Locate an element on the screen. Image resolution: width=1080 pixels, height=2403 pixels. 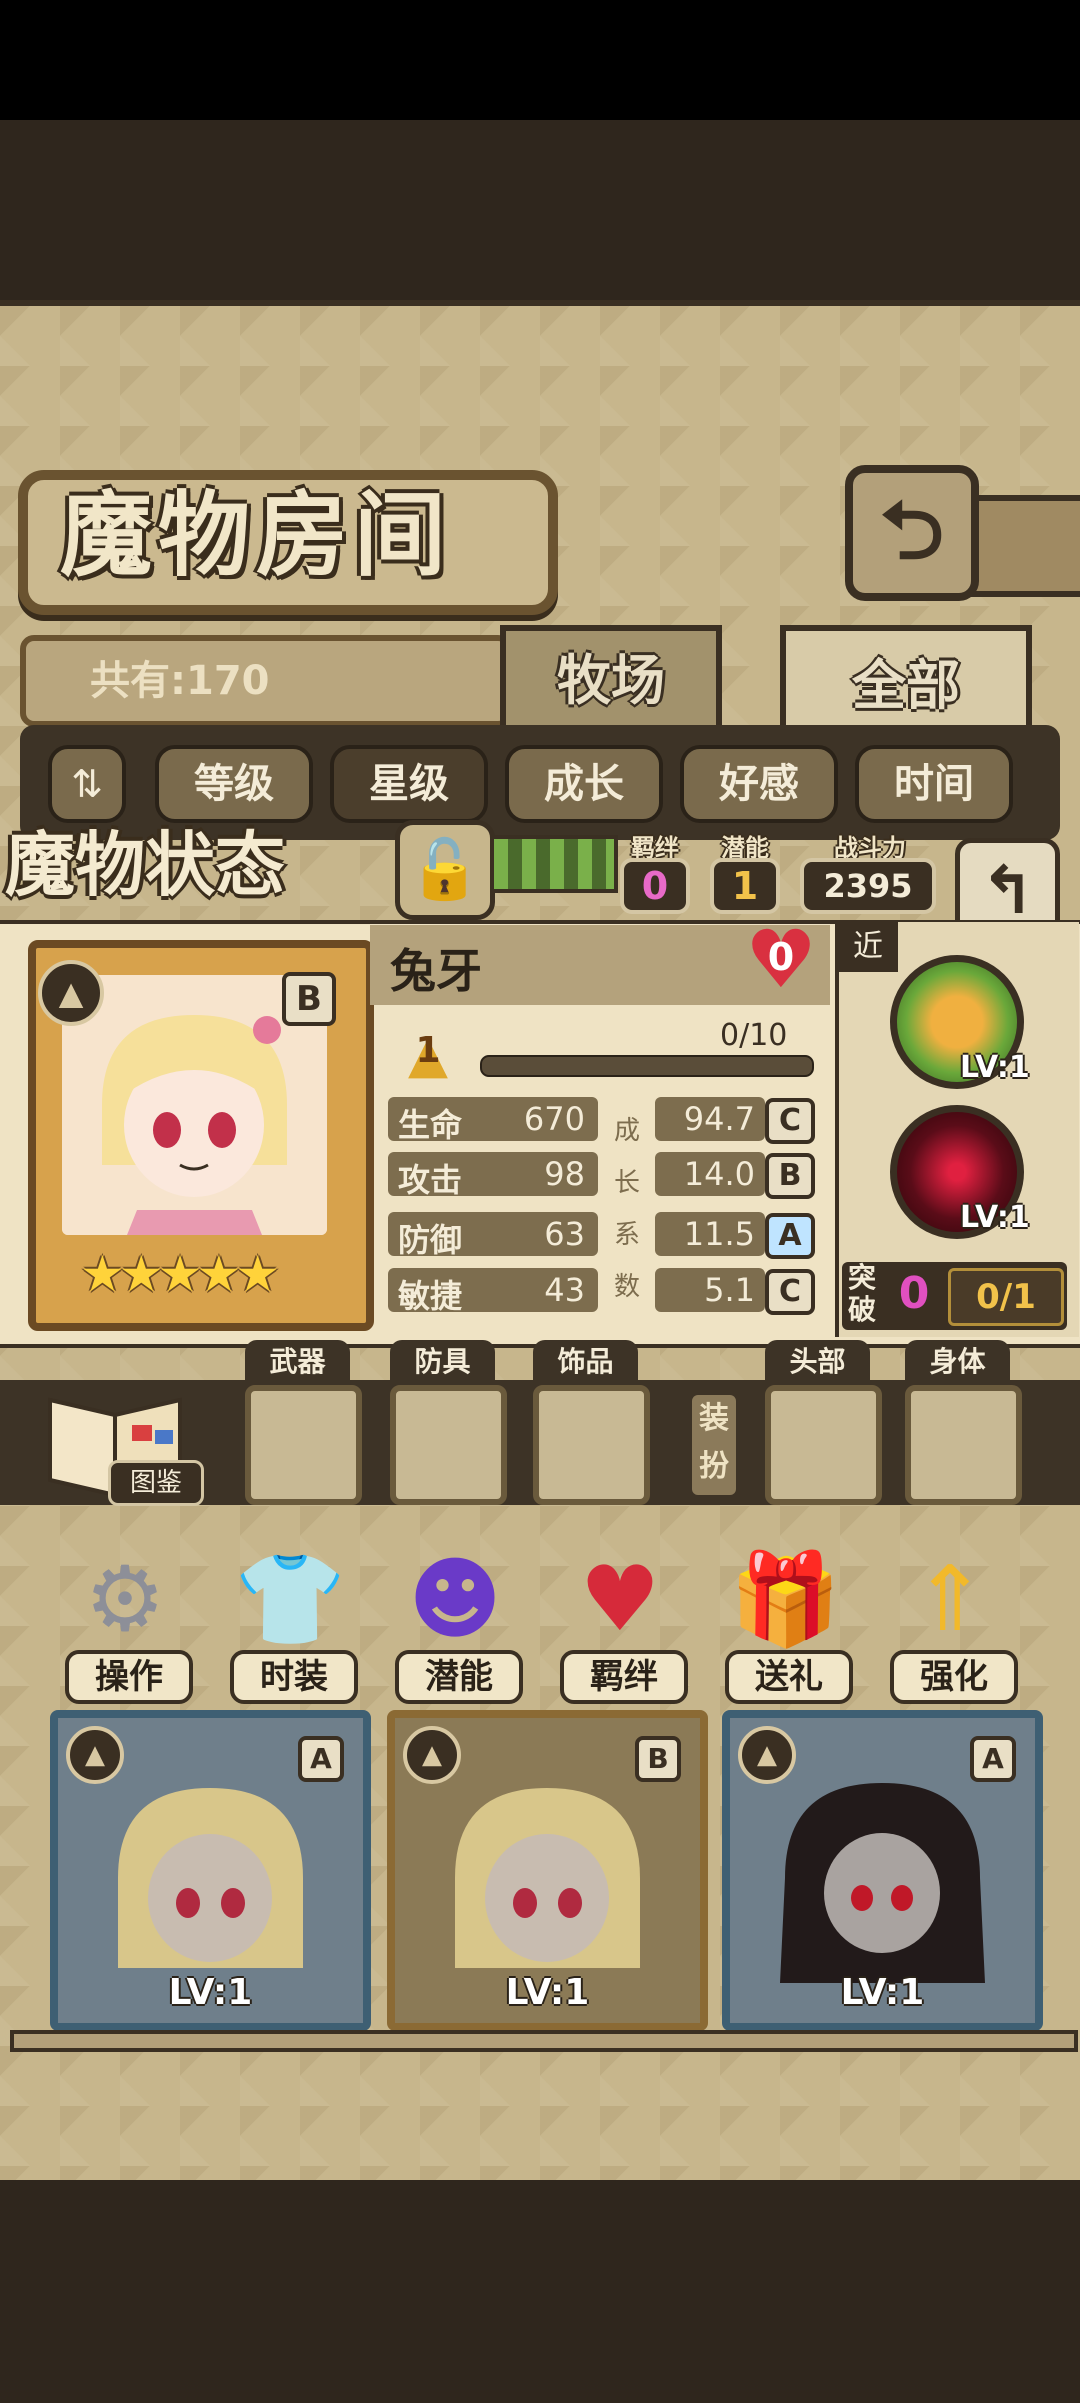
slot-accessory is located at coordinates (591, 1445).